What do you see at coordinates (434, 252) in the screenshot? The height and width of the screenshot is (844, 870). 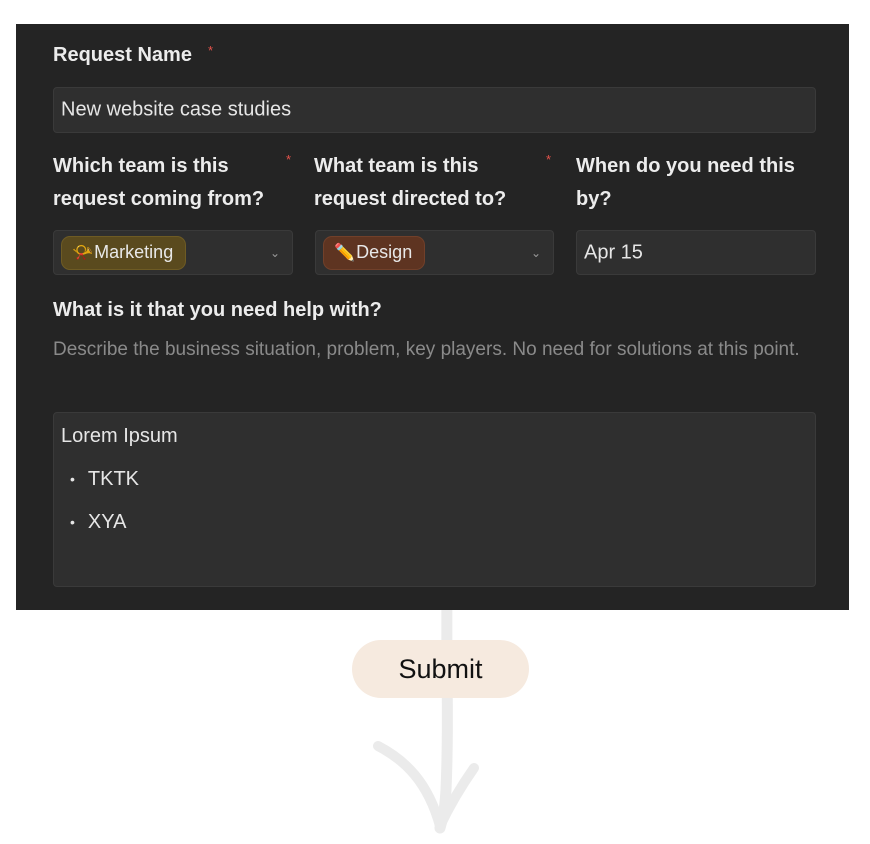 I see `to-team-select: ✏️ Design ⌄` at bounding box center [434, 252].